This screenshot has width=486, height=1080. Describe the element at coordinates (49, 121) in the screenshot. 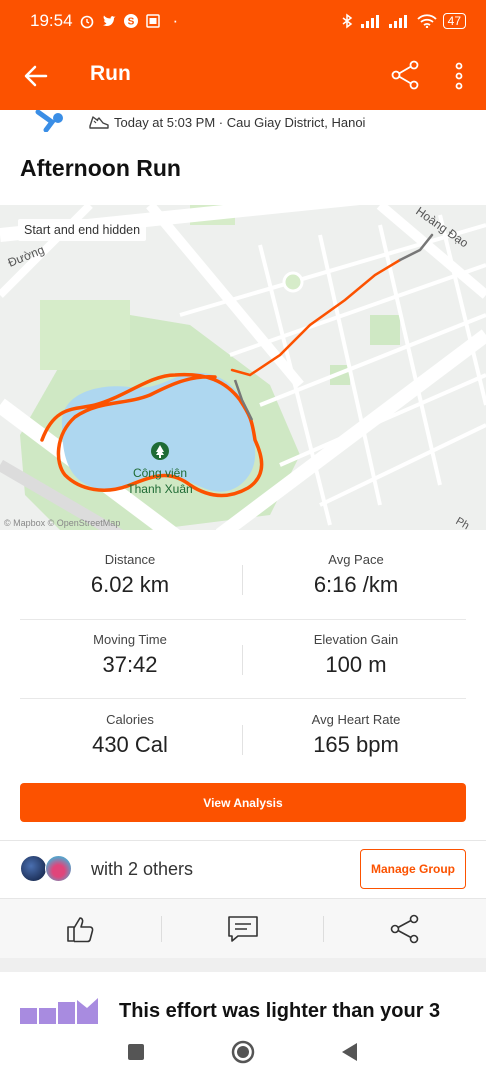

I see `runner-avatar-icon` at that location.